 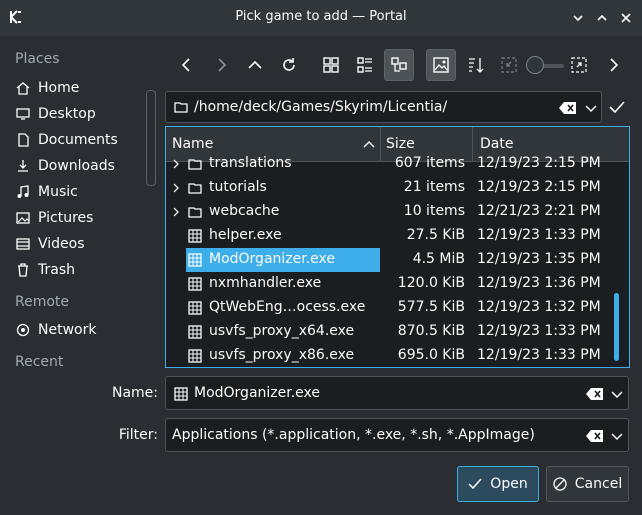 What do you see at coordinates (245, 235) in the screenshot?
I see `file-name: helper.exe` at bounding box center [245, 235].